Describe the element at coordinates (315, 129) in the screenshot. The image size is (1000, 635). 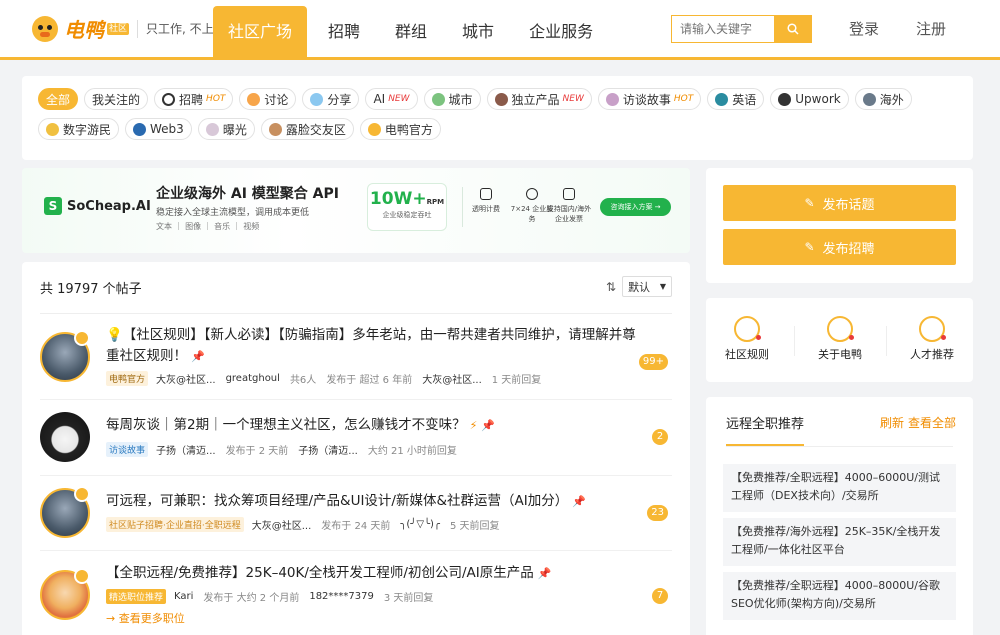
I see `tag-label: 露脸交友区` at that location.